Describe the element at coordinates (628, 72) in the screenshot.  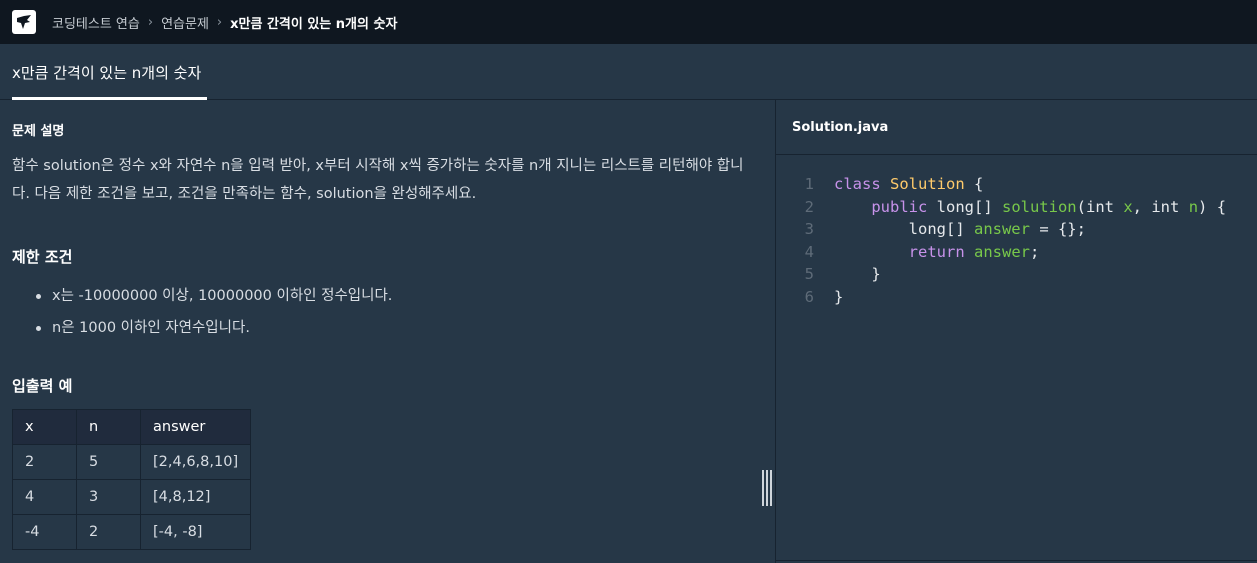
I see `problem-title-bar: x만큼 간격이 있는 n개의 숫자` at that location.